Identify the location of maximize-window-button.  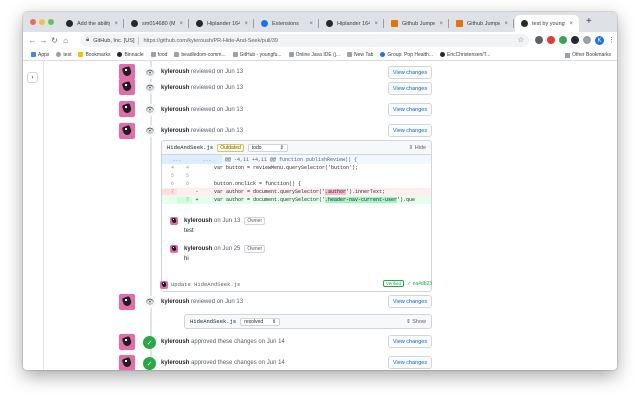
(51, 22).